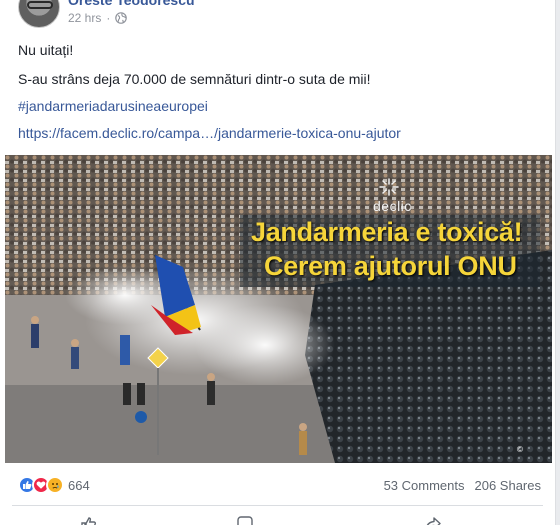 The image size is (560, 525). What do you see at coordinates (277, 505) in the screenshot?
I see `footer-divider` at bounding box center [277, 505].